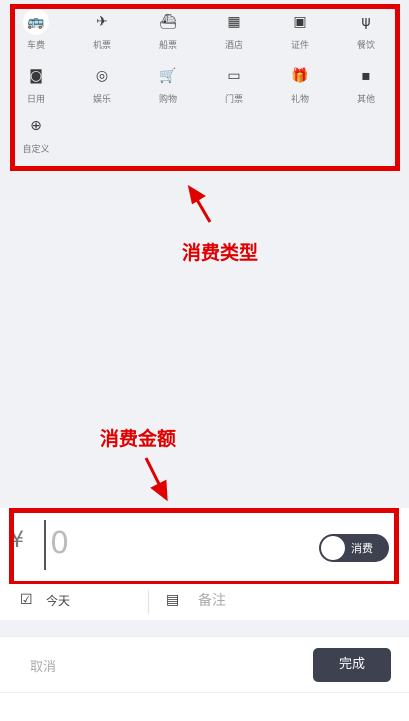 This screenshot has height=721, width=409. I want to click on arrow-to-amount, so click(153, 472).